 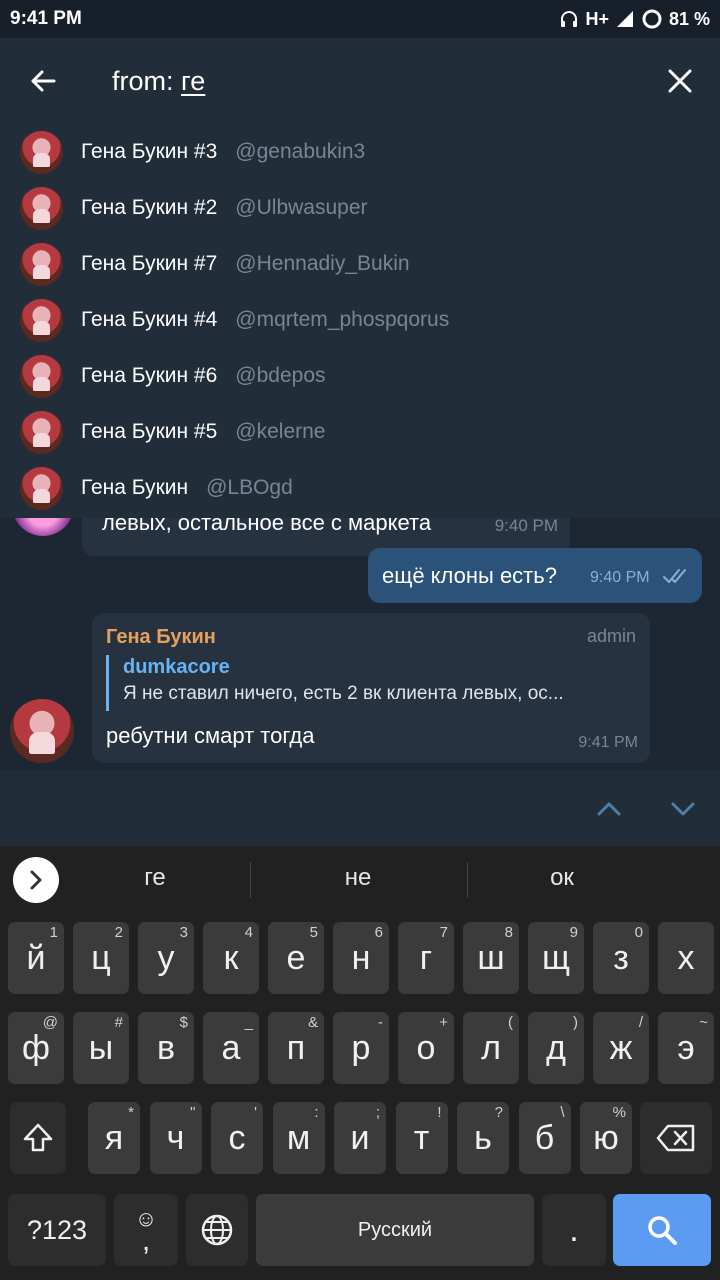 What do you see at coordinates (491, 958) in the screenshot?
I see `letter-key: ш8` at bounding box center [491, 958].